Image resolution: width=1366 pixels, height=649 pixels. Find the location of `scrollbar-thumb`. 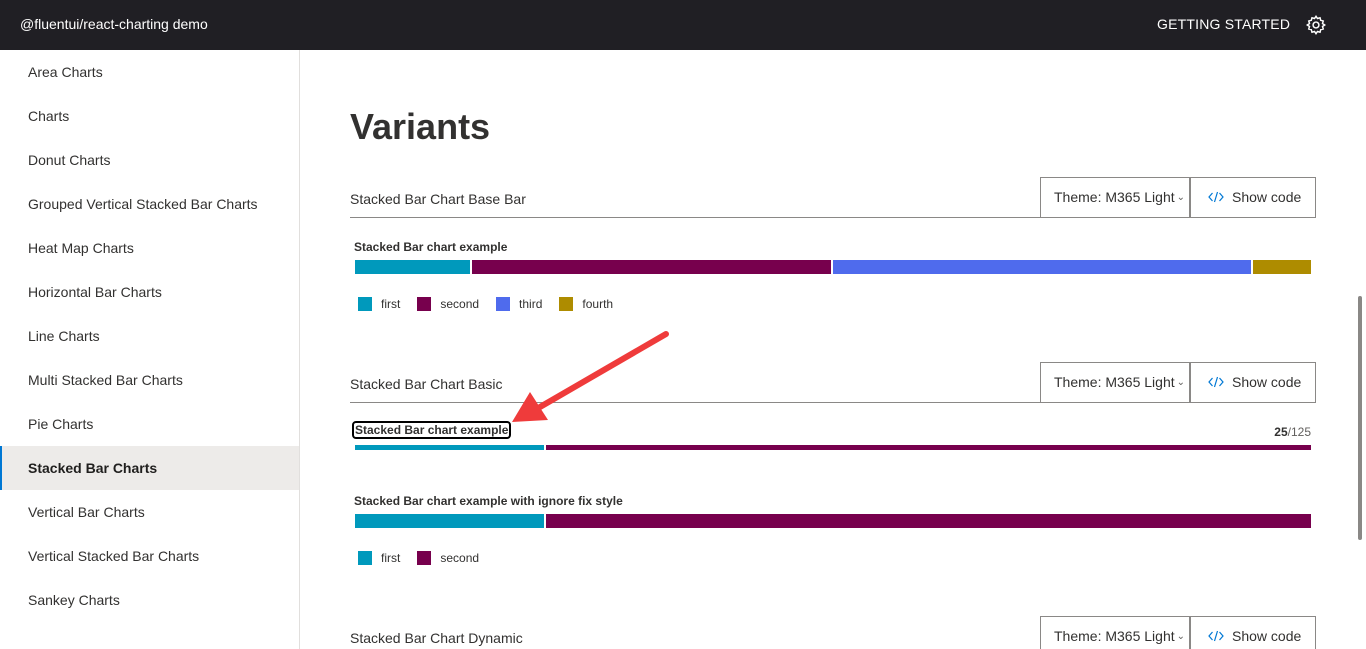

scrollbar-thumb is located at coordinates (1360, 418).